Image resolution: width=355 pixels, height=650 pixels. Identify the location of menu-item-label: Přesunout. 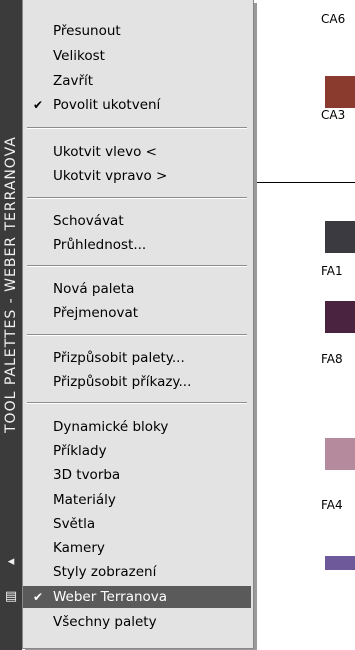
(87, 31).